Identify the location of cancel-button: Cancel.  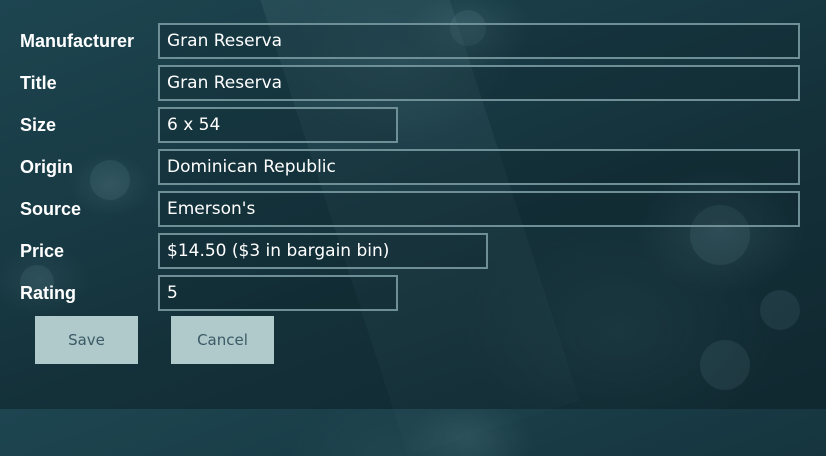
(222, 340).